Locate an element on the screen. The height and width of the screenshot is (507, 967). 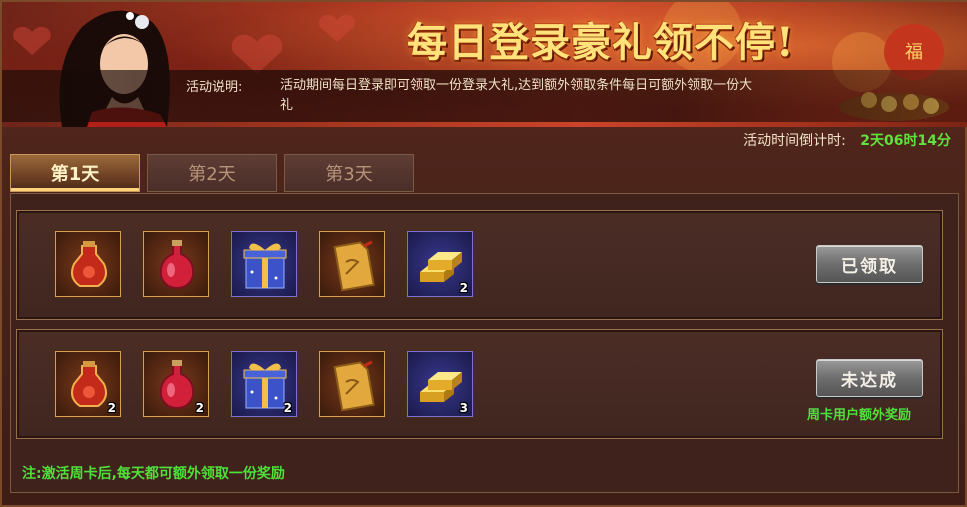
reward-slot: 3 is located at coordinates (440, 384).